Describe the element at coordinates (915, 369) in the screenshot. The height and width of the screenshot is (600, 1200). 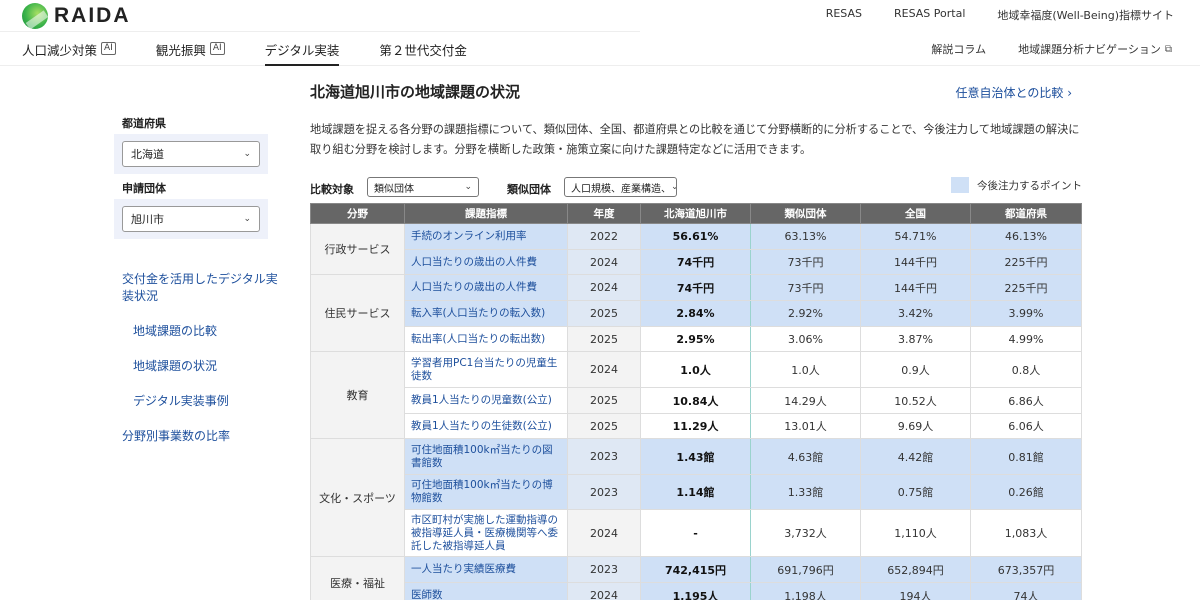
I see `national-value-cell: 0.9人` at that location.